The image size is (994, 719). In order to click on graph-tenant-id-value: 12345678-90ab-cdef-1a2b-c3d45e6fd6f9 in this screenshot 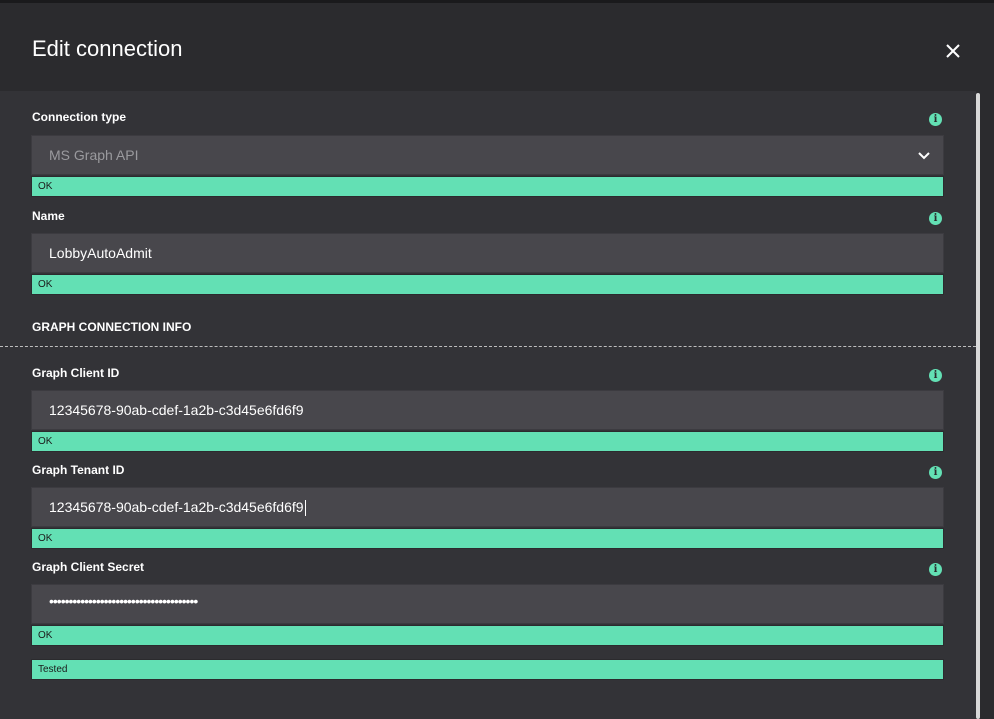, I will do `click(176, 507)`.